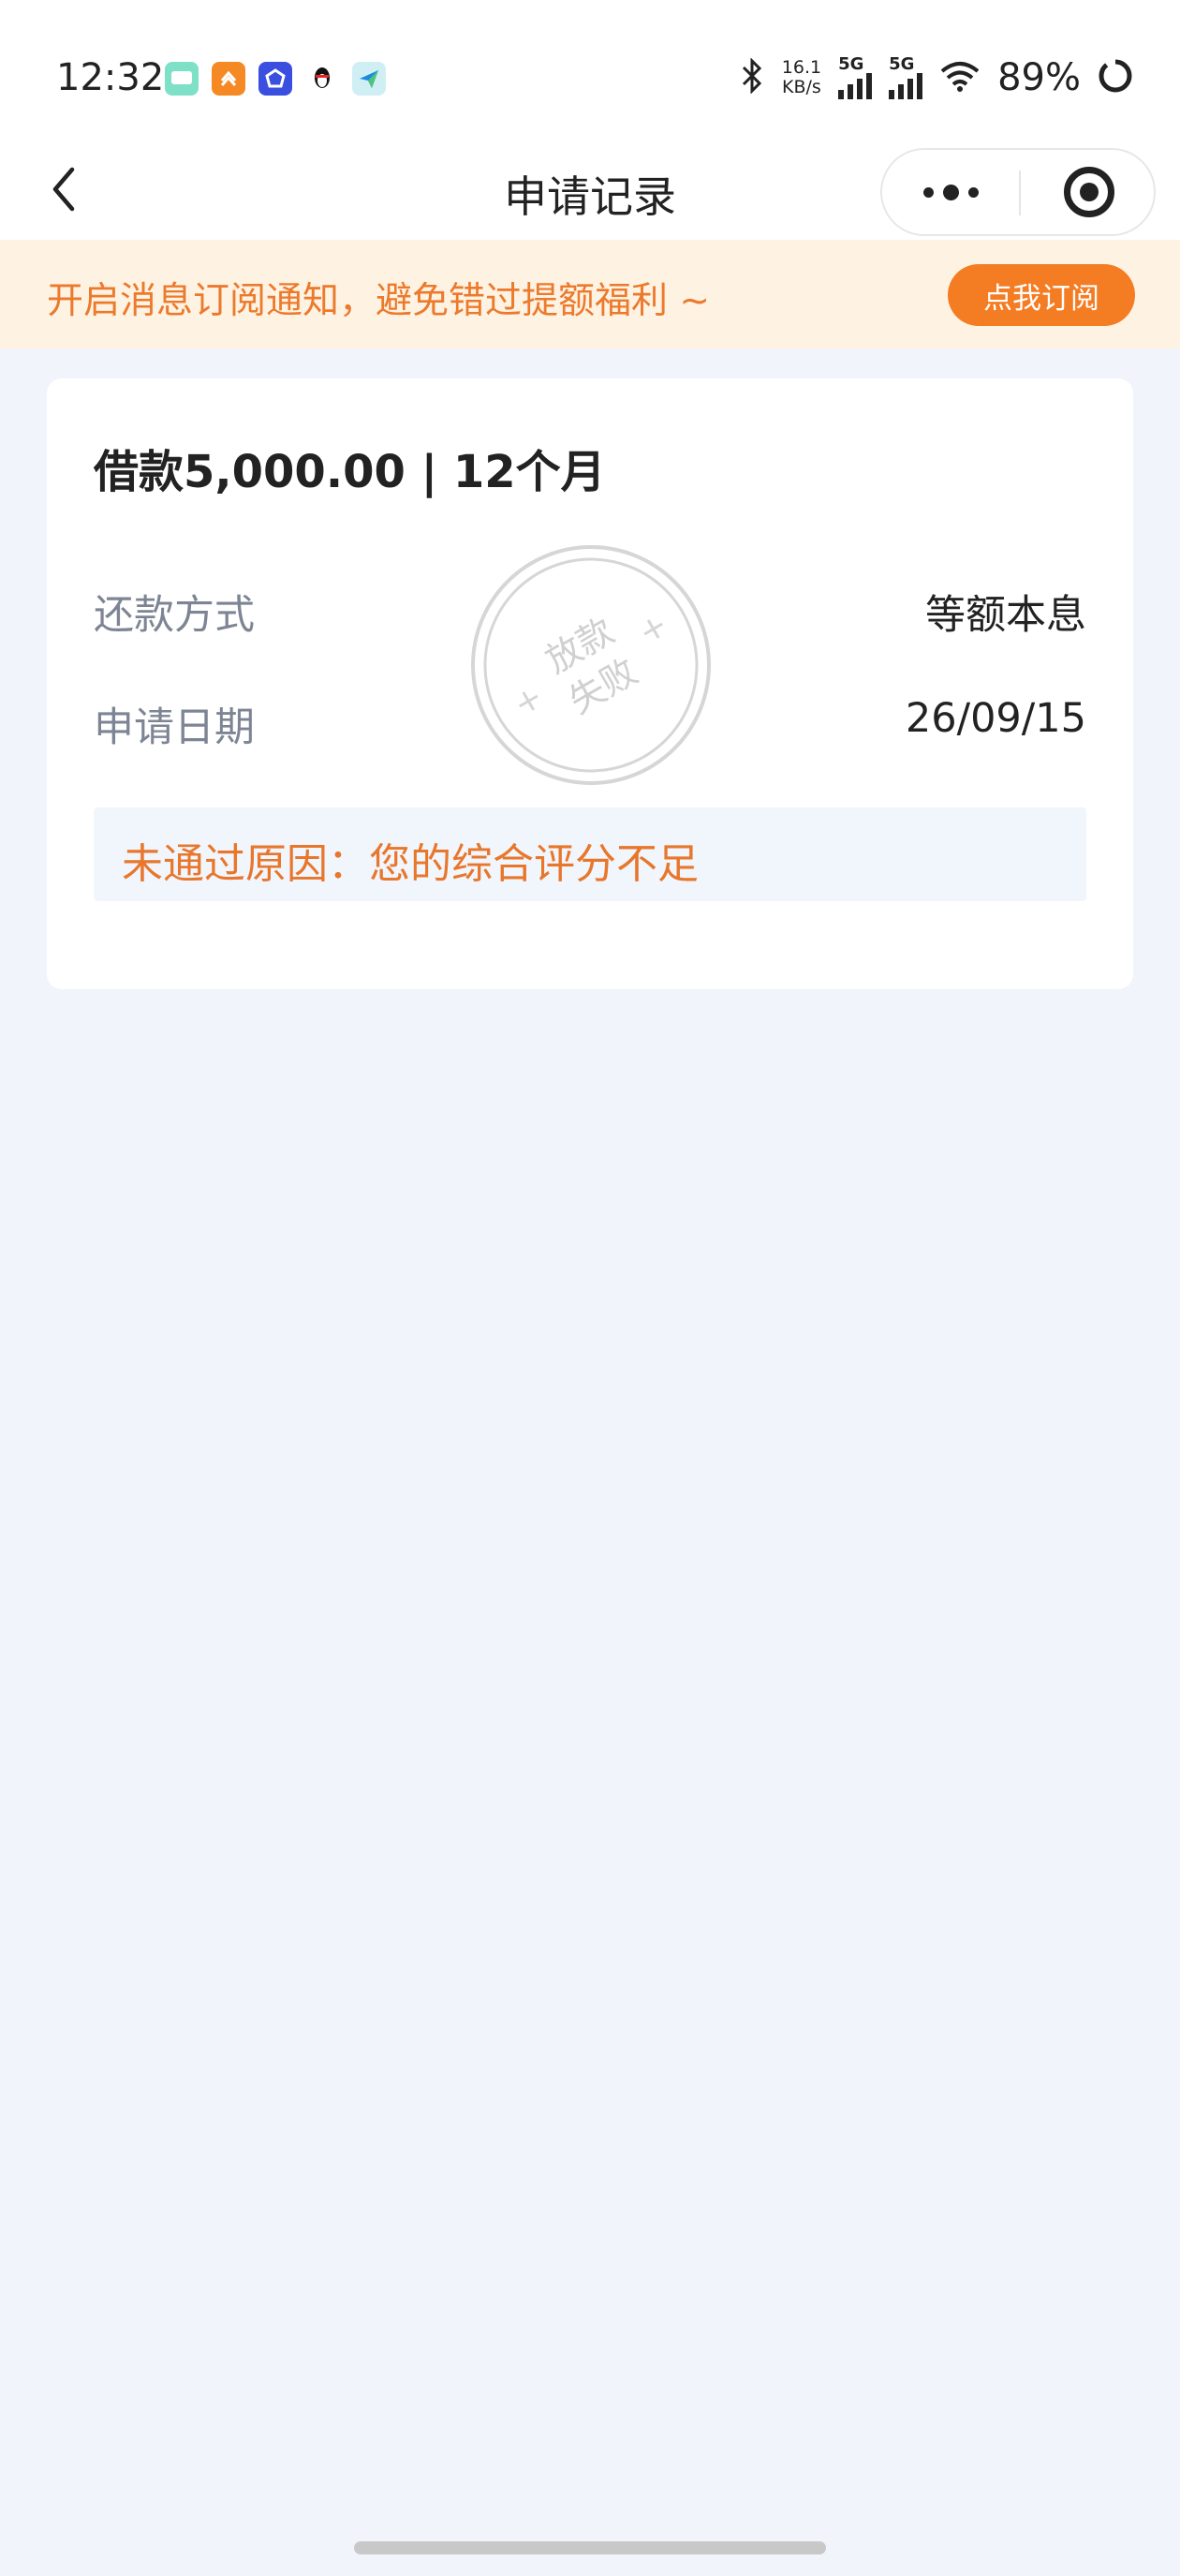 This screenshot has width=1180, height=2576. Describe the element at coordinates (801, 67) in the screenshot. I see `network-speed-value: 16.1` at that location.